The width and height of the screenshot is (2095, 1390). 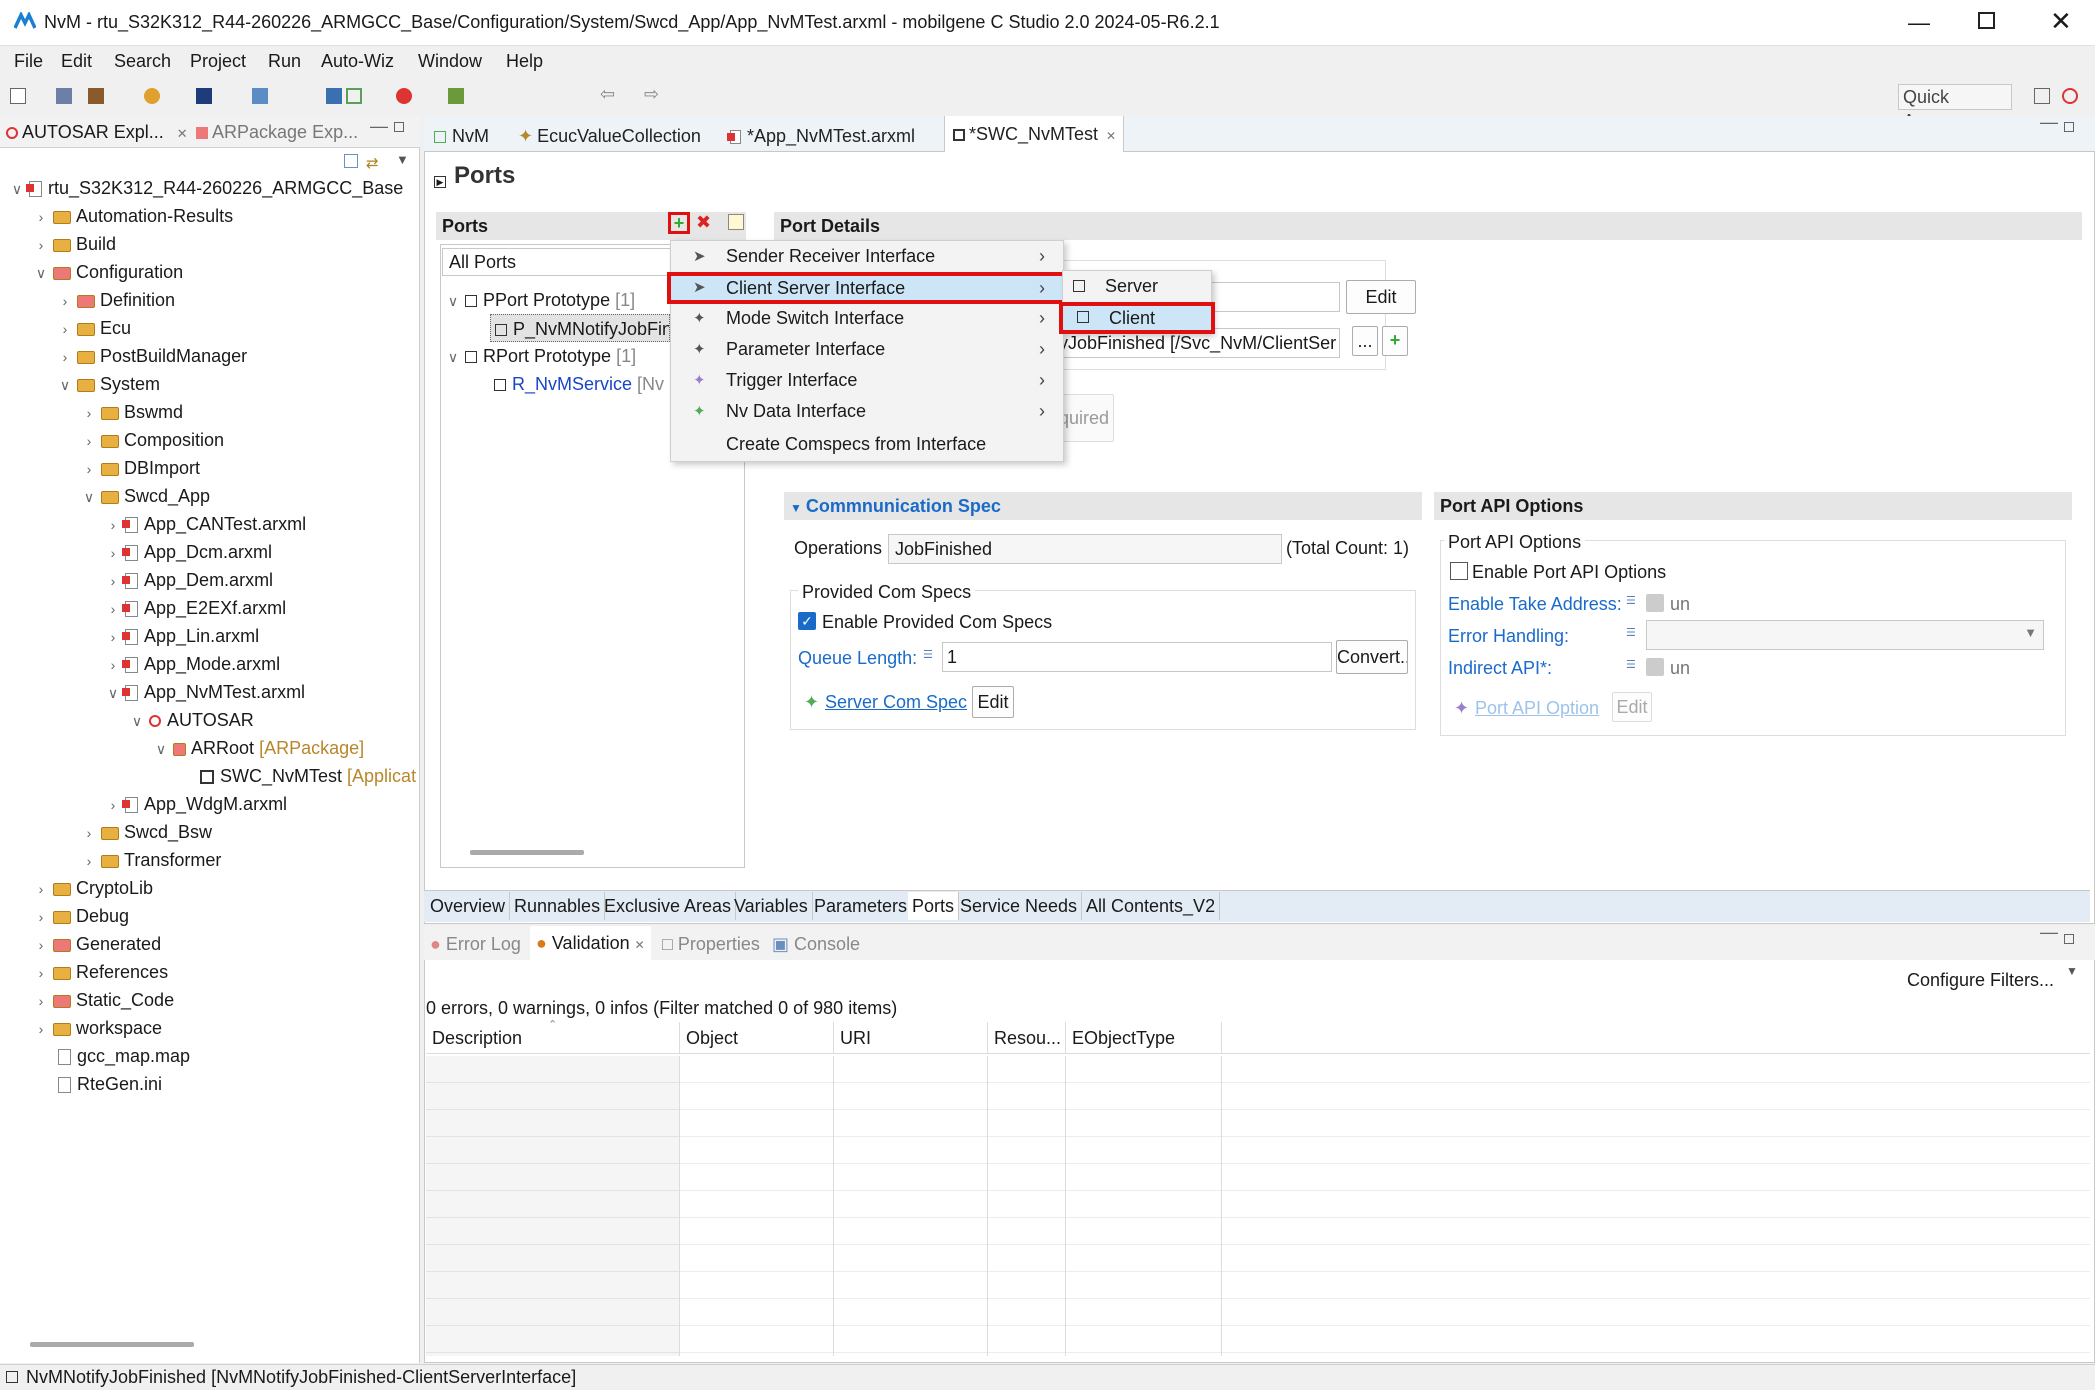 I want to click on menu-edit: Edit, so click(x=76, y=61).